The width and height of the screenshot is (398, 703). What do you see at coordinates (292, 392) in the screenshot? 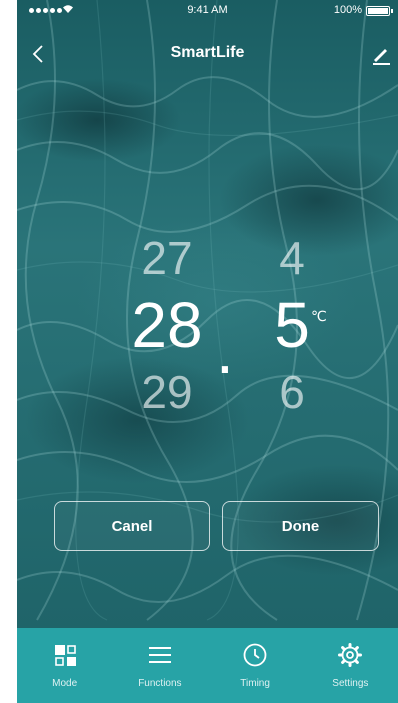
I see `decimal-below: 6` at bounding box center [292, 392].